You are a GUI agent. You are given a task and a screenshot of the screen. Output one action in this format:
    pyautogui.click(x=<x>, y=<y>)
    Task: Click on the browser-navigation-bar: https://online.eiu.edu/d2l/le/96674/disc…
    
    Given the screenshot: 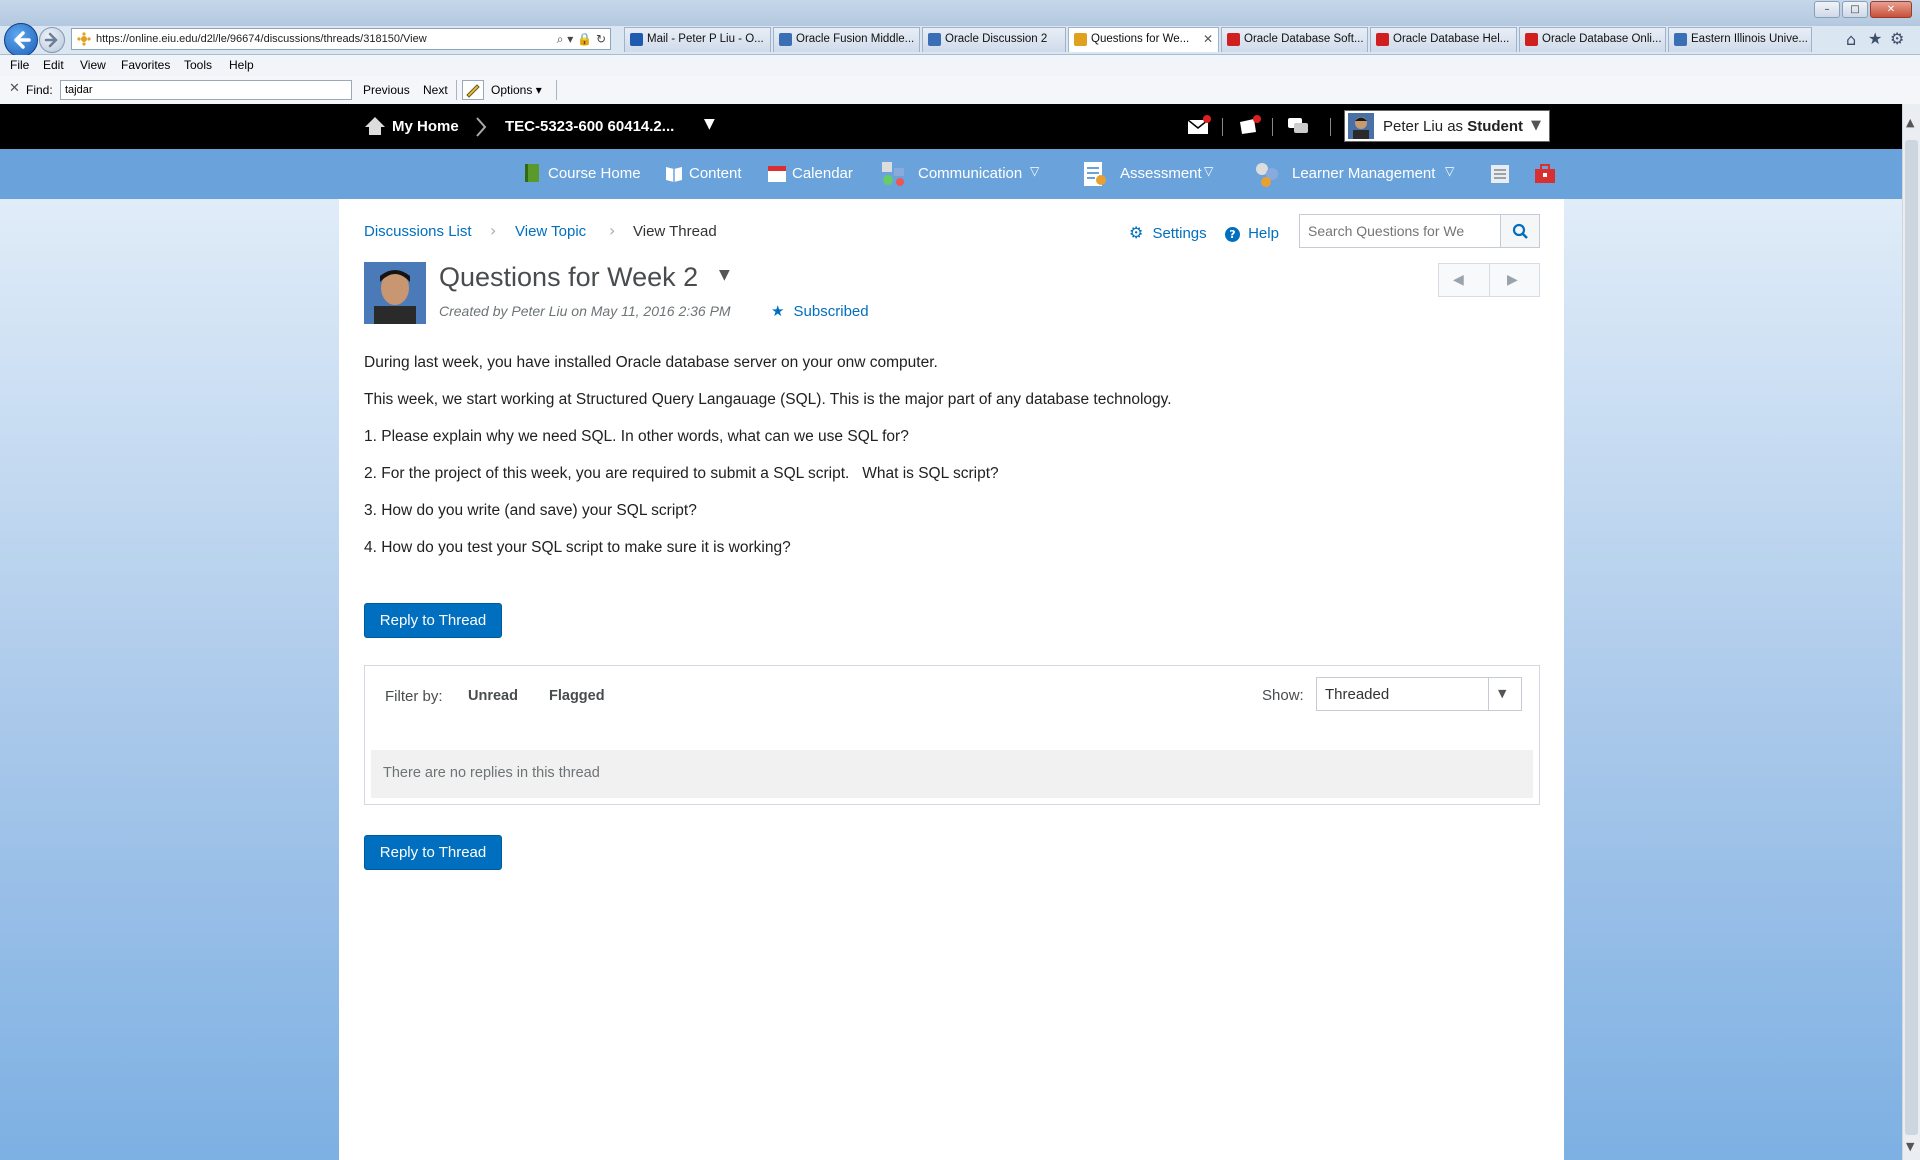 What is the action you would take?
    pyautogui.click(x=960, y=40)
    